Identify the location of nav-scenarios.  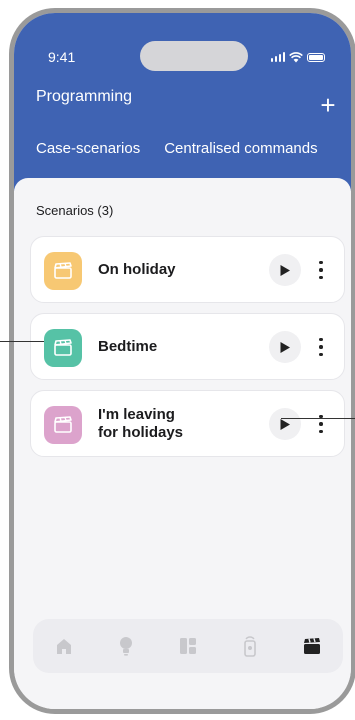
(312, 646).